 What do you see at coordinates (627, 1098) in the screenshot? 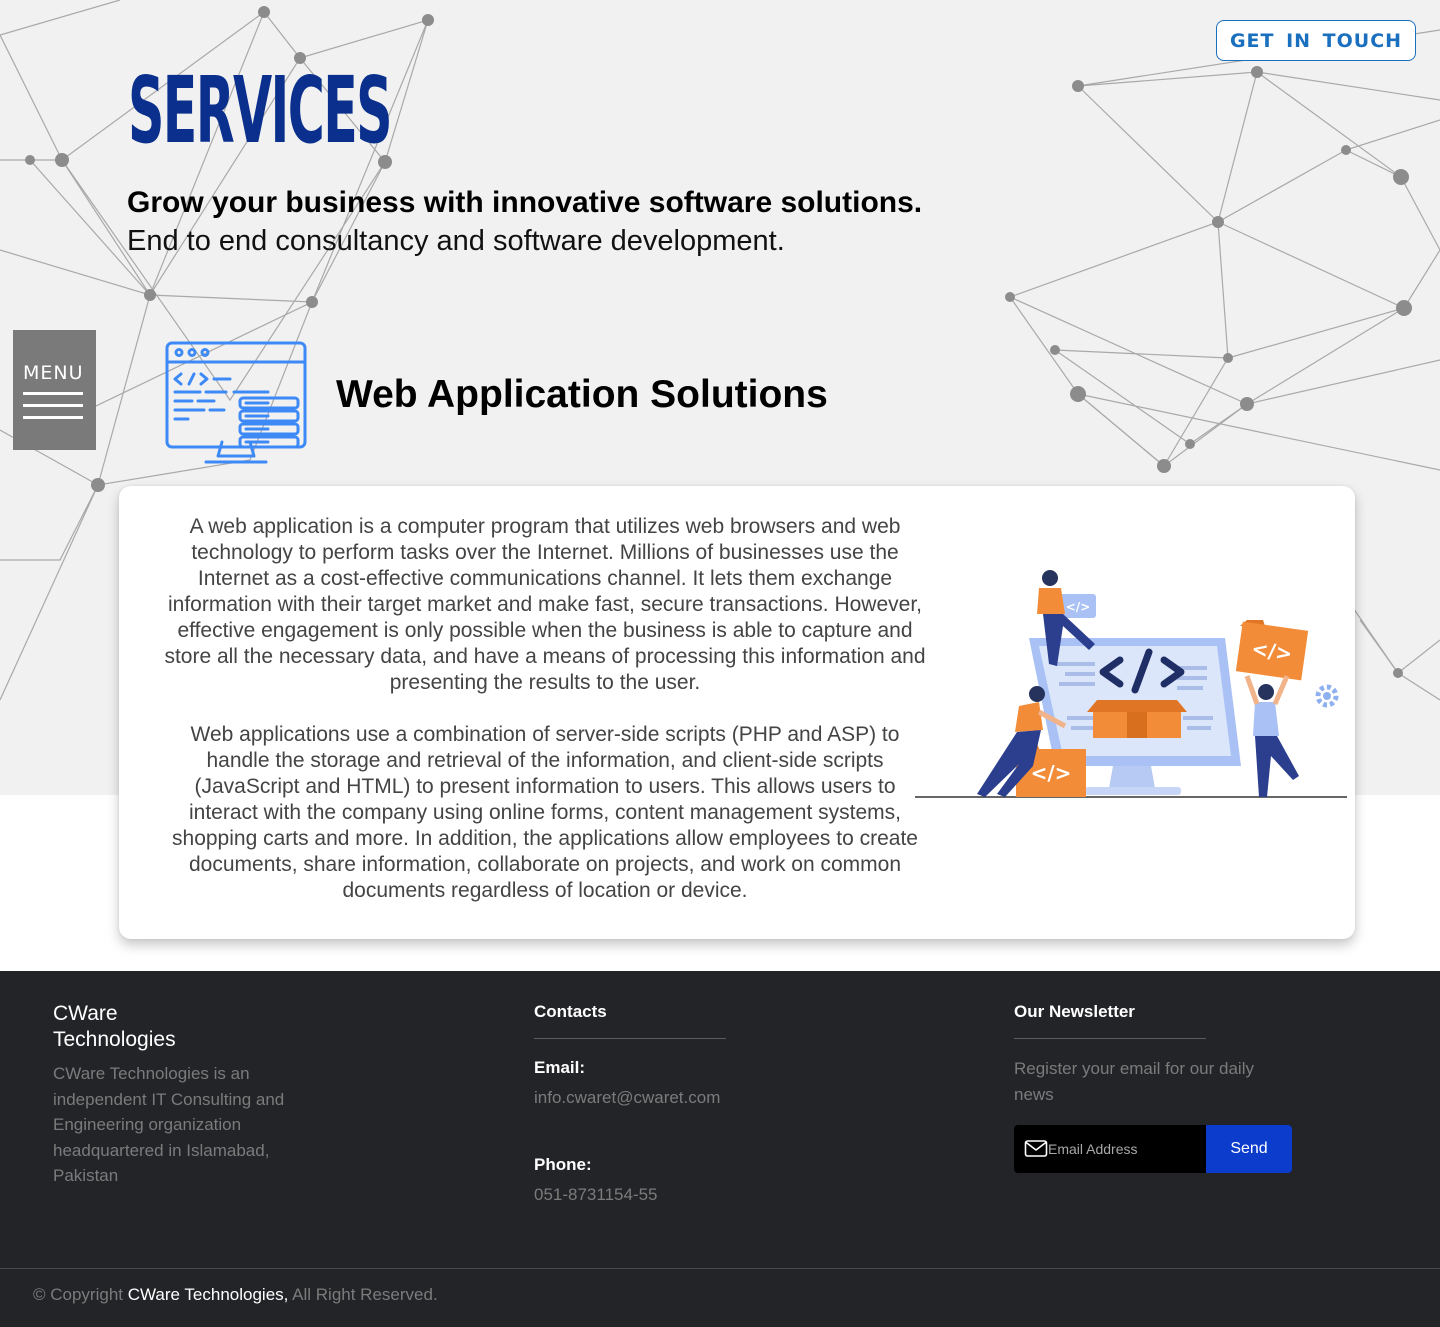
I see `email-link: info.cwaret@cwaret.com` at bounding box center [627, 1098].